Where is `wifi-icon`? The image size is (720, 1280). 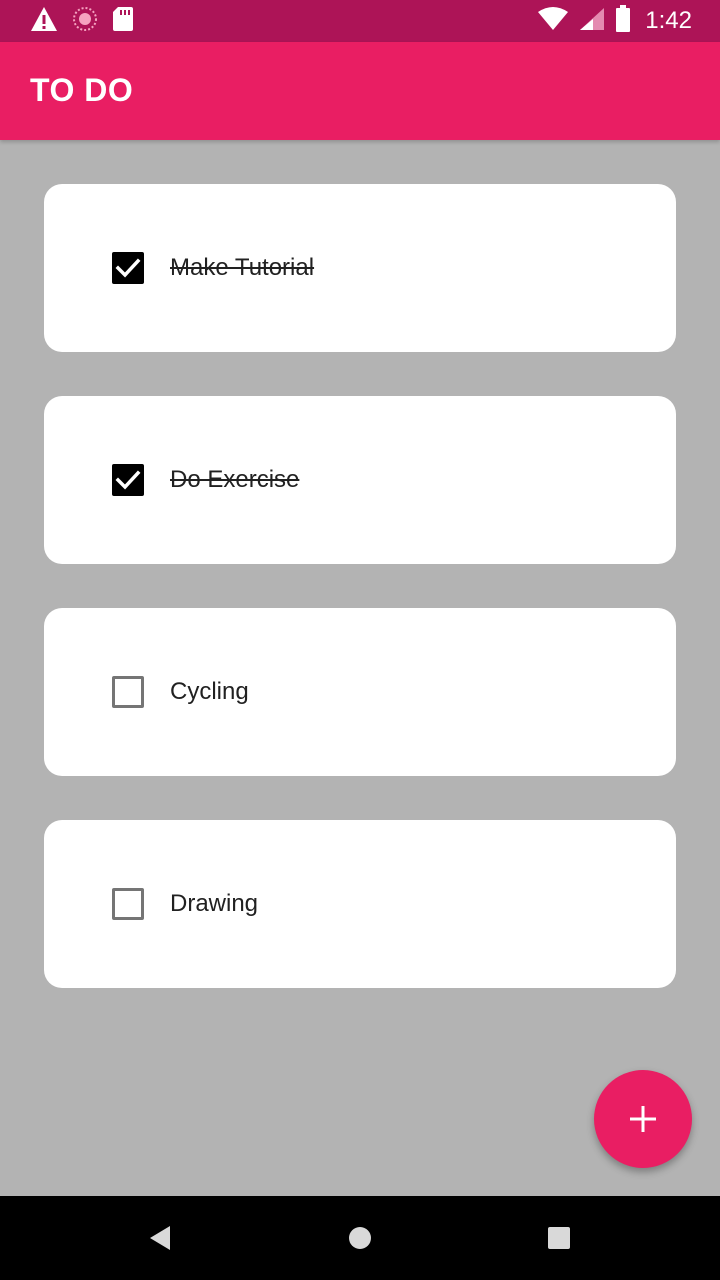 wifi-icon is located at coordinates (553, 21).